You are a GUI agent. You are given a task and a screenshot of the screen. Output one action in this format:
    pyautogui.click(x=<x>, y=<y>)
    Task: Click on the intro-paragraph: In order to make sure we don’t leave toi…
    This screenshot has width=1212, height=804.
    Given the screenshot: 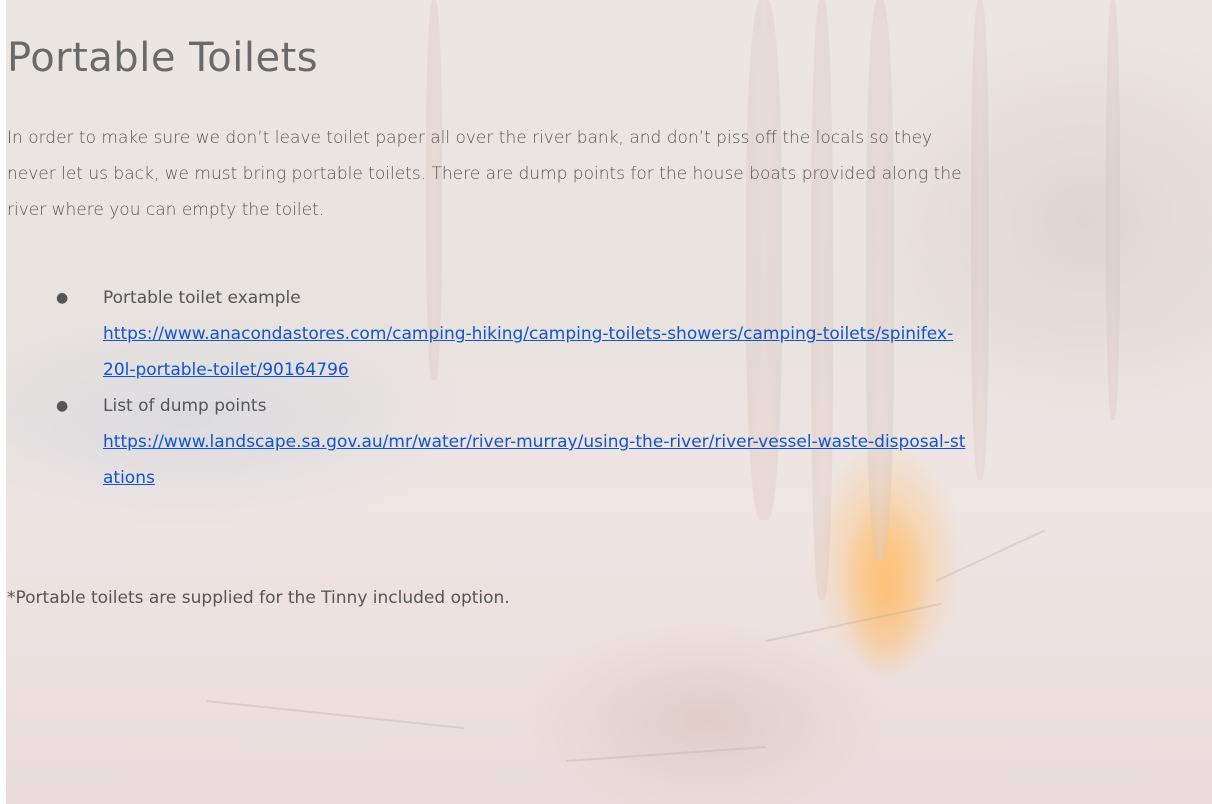 What is the action you would take?
    pyautogui.click(x=607, y=174)
    